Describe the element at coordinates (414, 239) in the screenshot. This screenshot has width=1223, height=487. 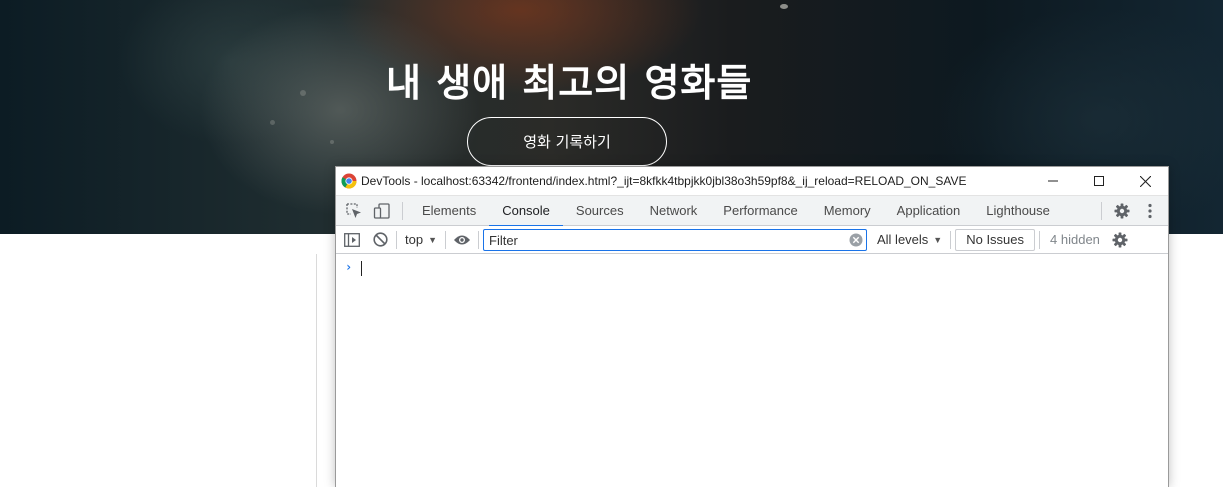
I see `context-value: top` at that location.